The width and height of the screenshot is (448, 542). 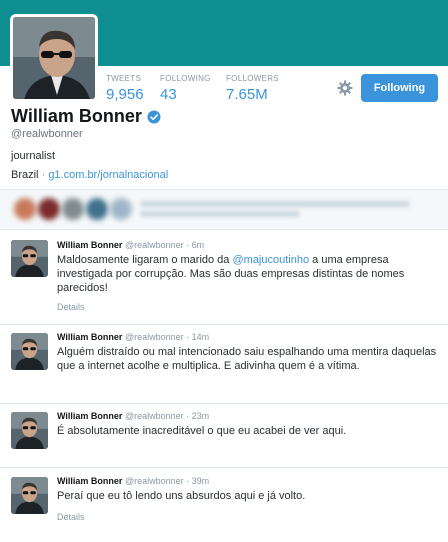 What do you see at coordinates (224, 209) in the screenshot?
I see `blurred-followers-strip` at bounding box center [224, 209].